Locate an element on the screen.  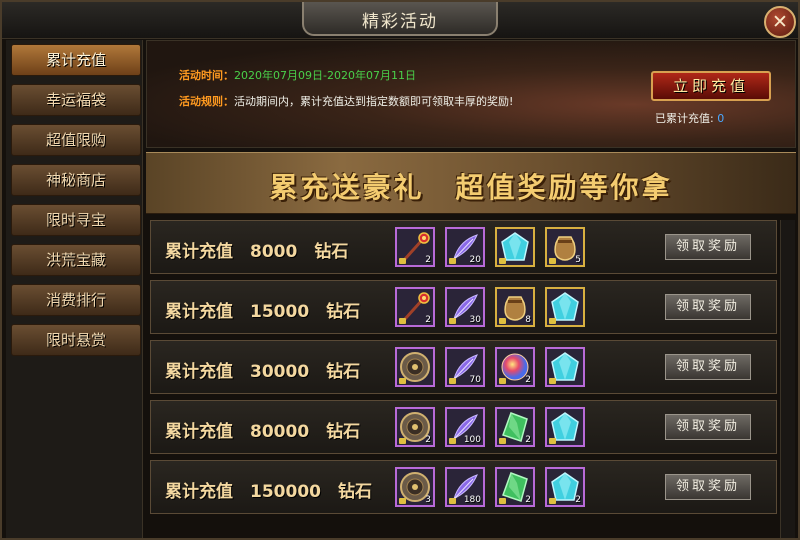
reward-tier-label: 累计充值 8000 钻石 is located at coordinates (257, 252).